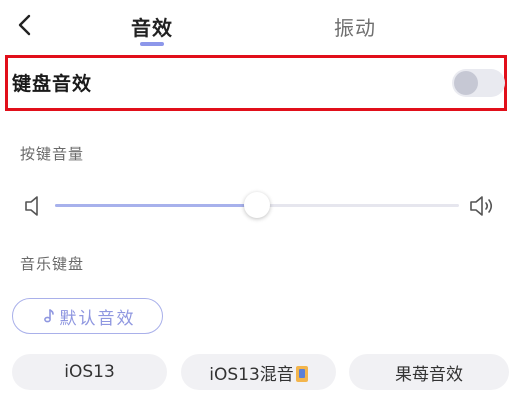  Describe the element at coordinates (152, 26) in the screenshot. I see `tab-sound-effects: 音效` at that location.